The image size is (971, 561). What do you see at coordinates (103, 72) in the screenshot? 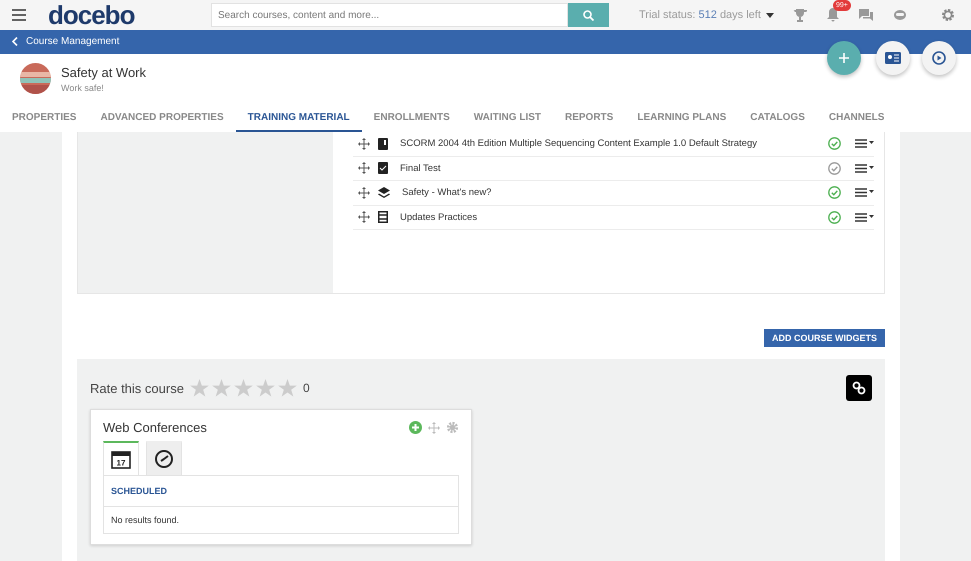
I see `course-title: Safety at Work` at bounding box center [103, 72].